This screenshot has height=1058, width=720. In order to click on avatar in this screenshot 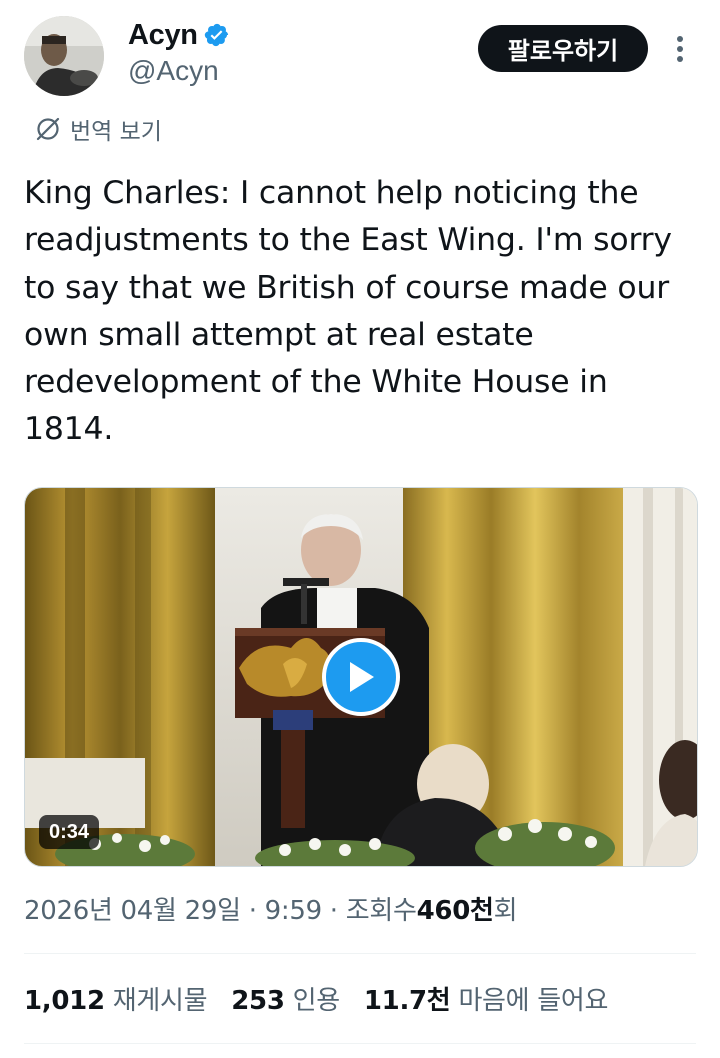, I will do `click(64, 56)`.